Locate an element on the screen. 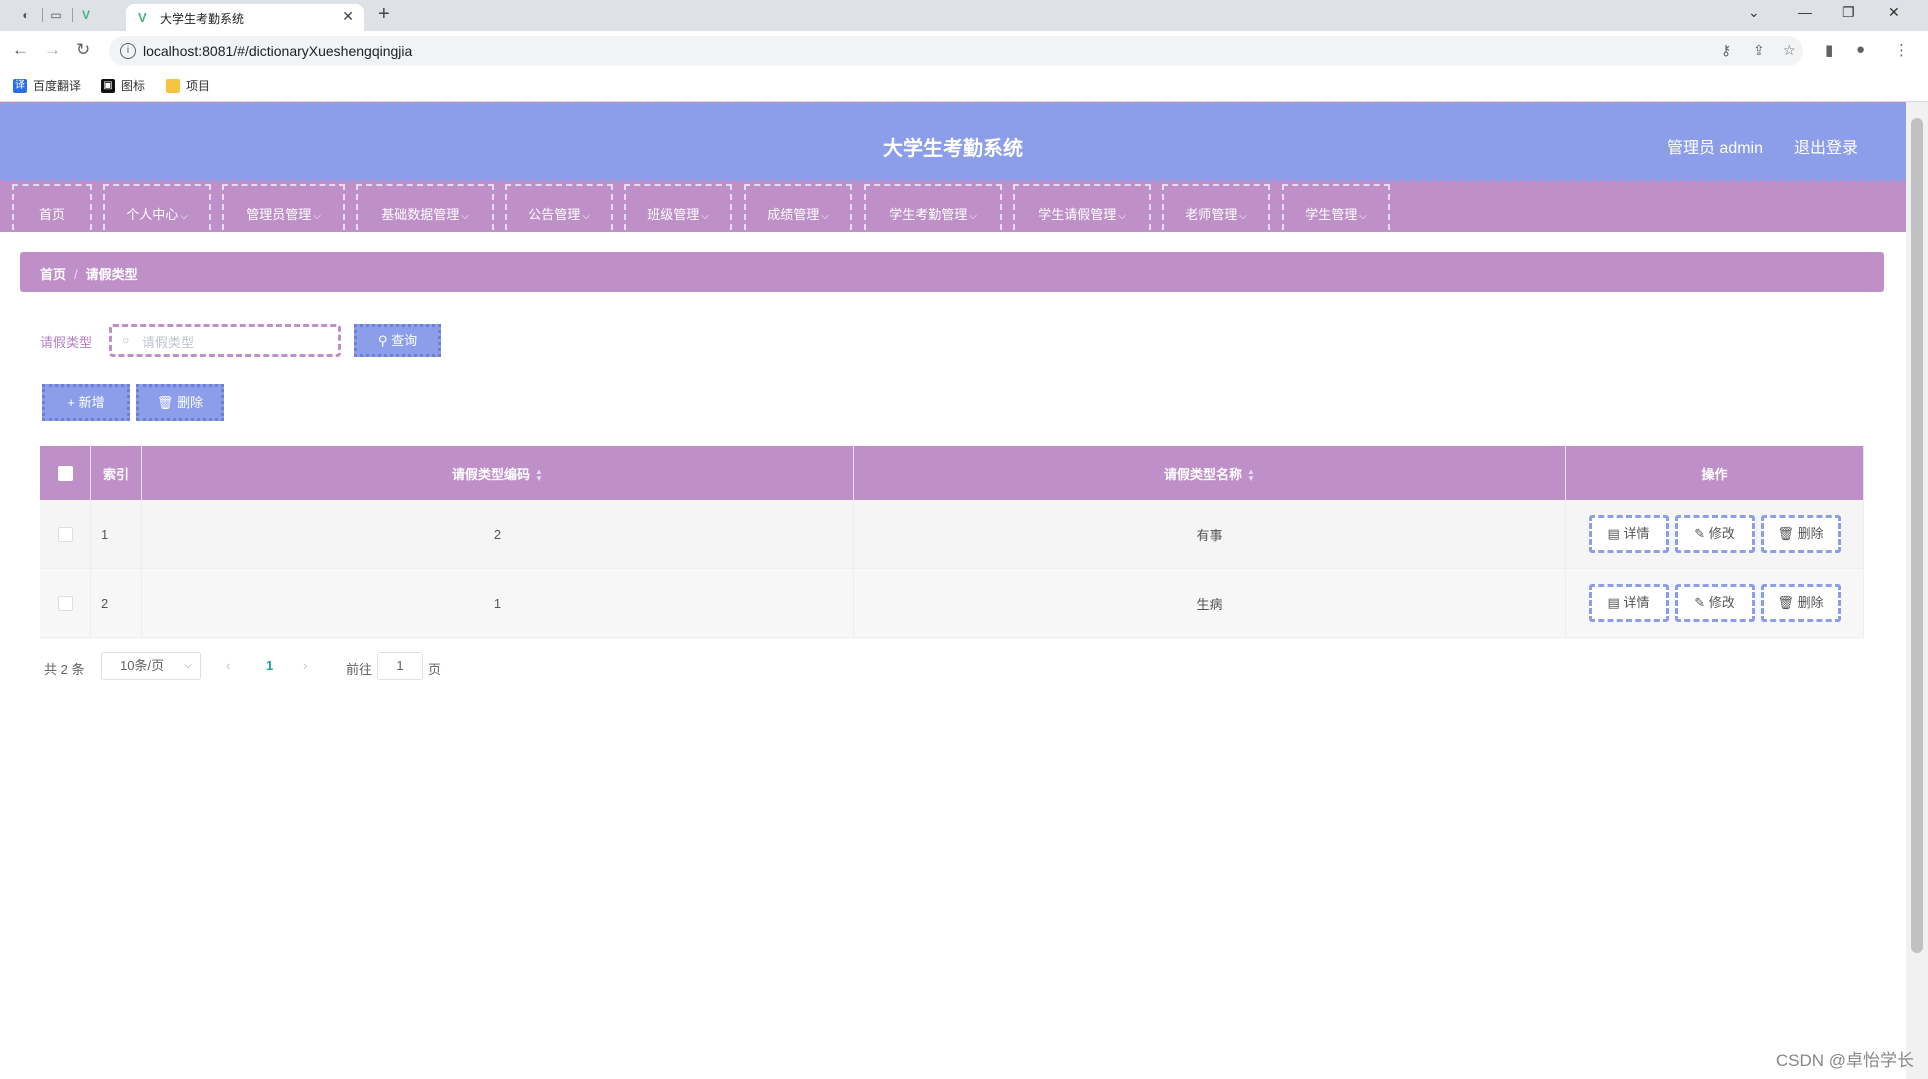 This screenshot has width=1928, height=1079. page-scrollbar is located at coordinates (1917, 590).